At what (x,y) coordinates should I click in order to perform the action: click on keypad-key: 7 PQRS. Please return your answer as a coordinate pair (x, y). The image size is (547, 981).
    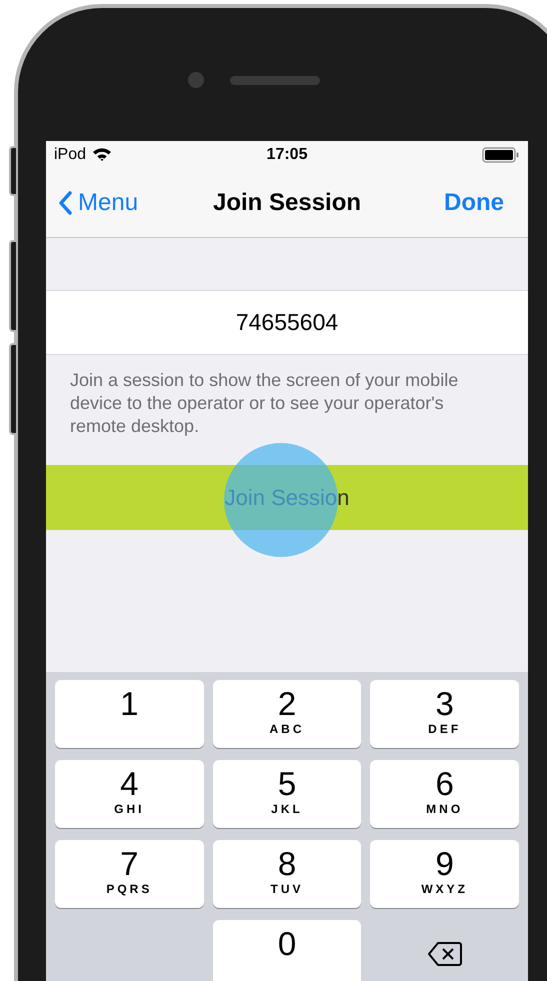
    Looking at the image, I should click on (129, 874).